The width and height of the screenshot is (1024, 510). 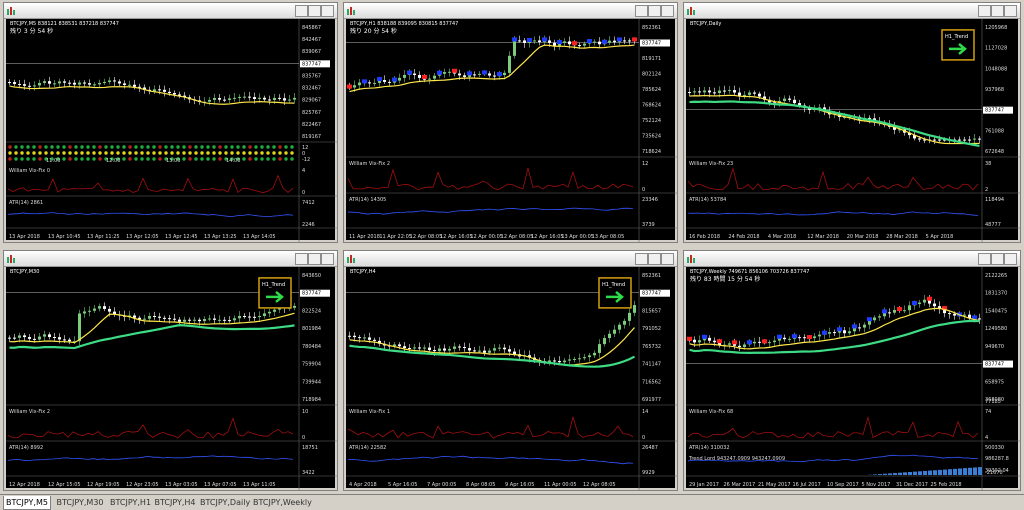 What do you see at coordinates (711, 164) in the screenshot?
I see `vix-indicator-label: William Vix-Fix 23` at bounding box center [711, 164].